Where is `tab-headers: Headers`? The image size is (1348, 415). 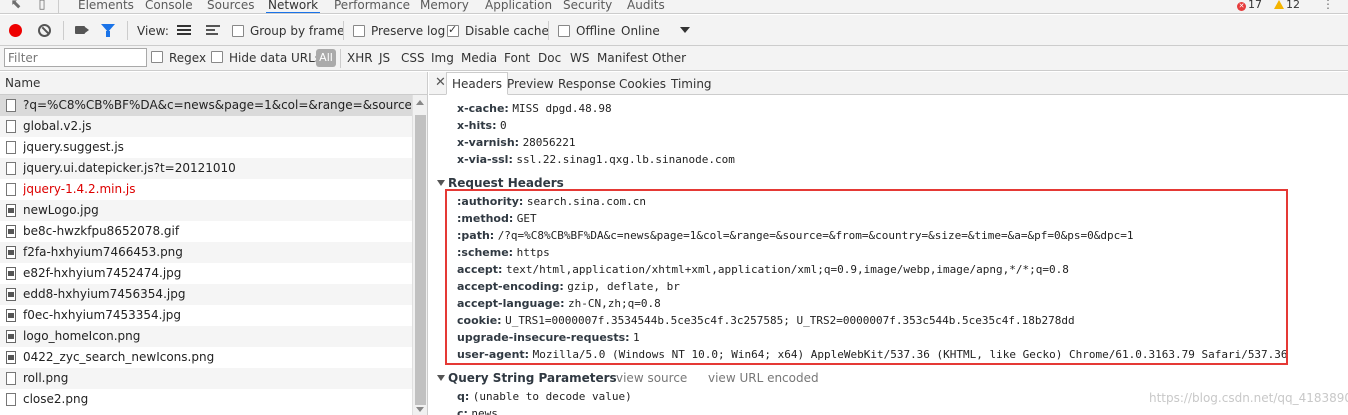 tab-headers: Headers is located at coordinates (477, 83).